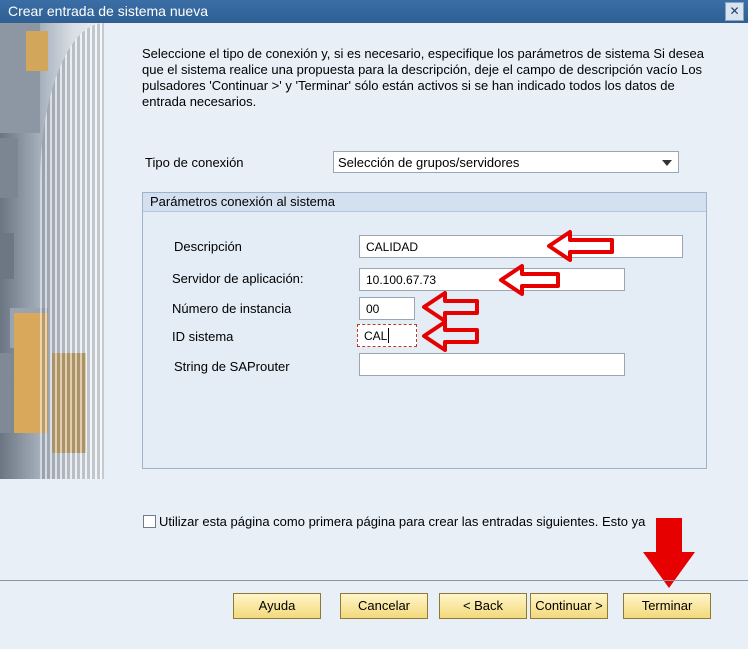 The image size is (748, 649). What do you see at coordinates (429, 162) in the screenshot?
I see `connection-type-value: Selección de grupos/servidores` at bounding box center [429, 162].